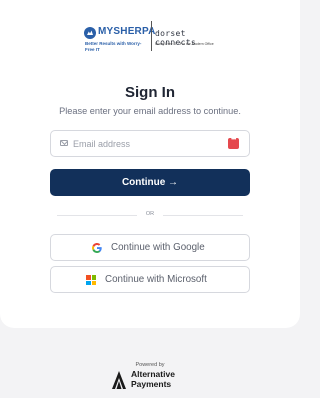 This screenshot has height=398, width=320. I want to click on divider-line-right, so click(203, 215).